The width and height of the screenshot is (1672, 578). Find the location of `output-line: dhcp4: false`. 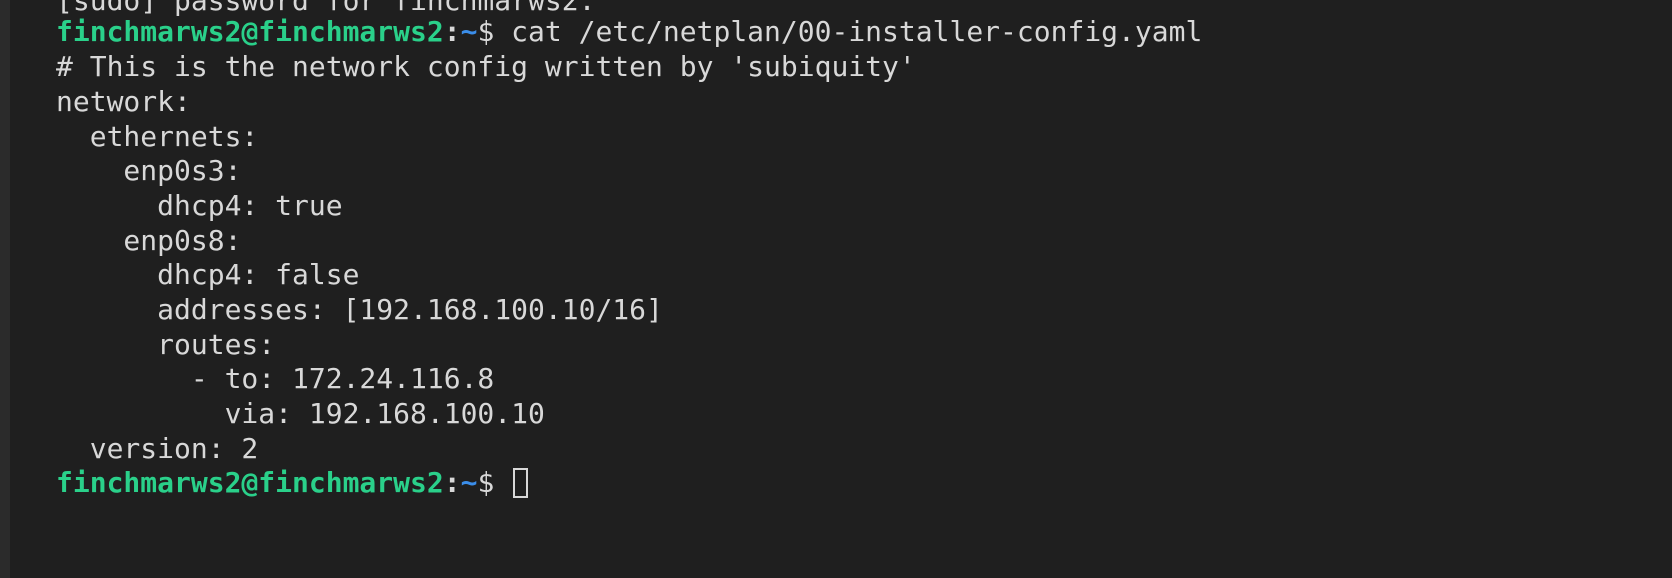

output-line: dhcp4: false is located at coordinates (208, 274).